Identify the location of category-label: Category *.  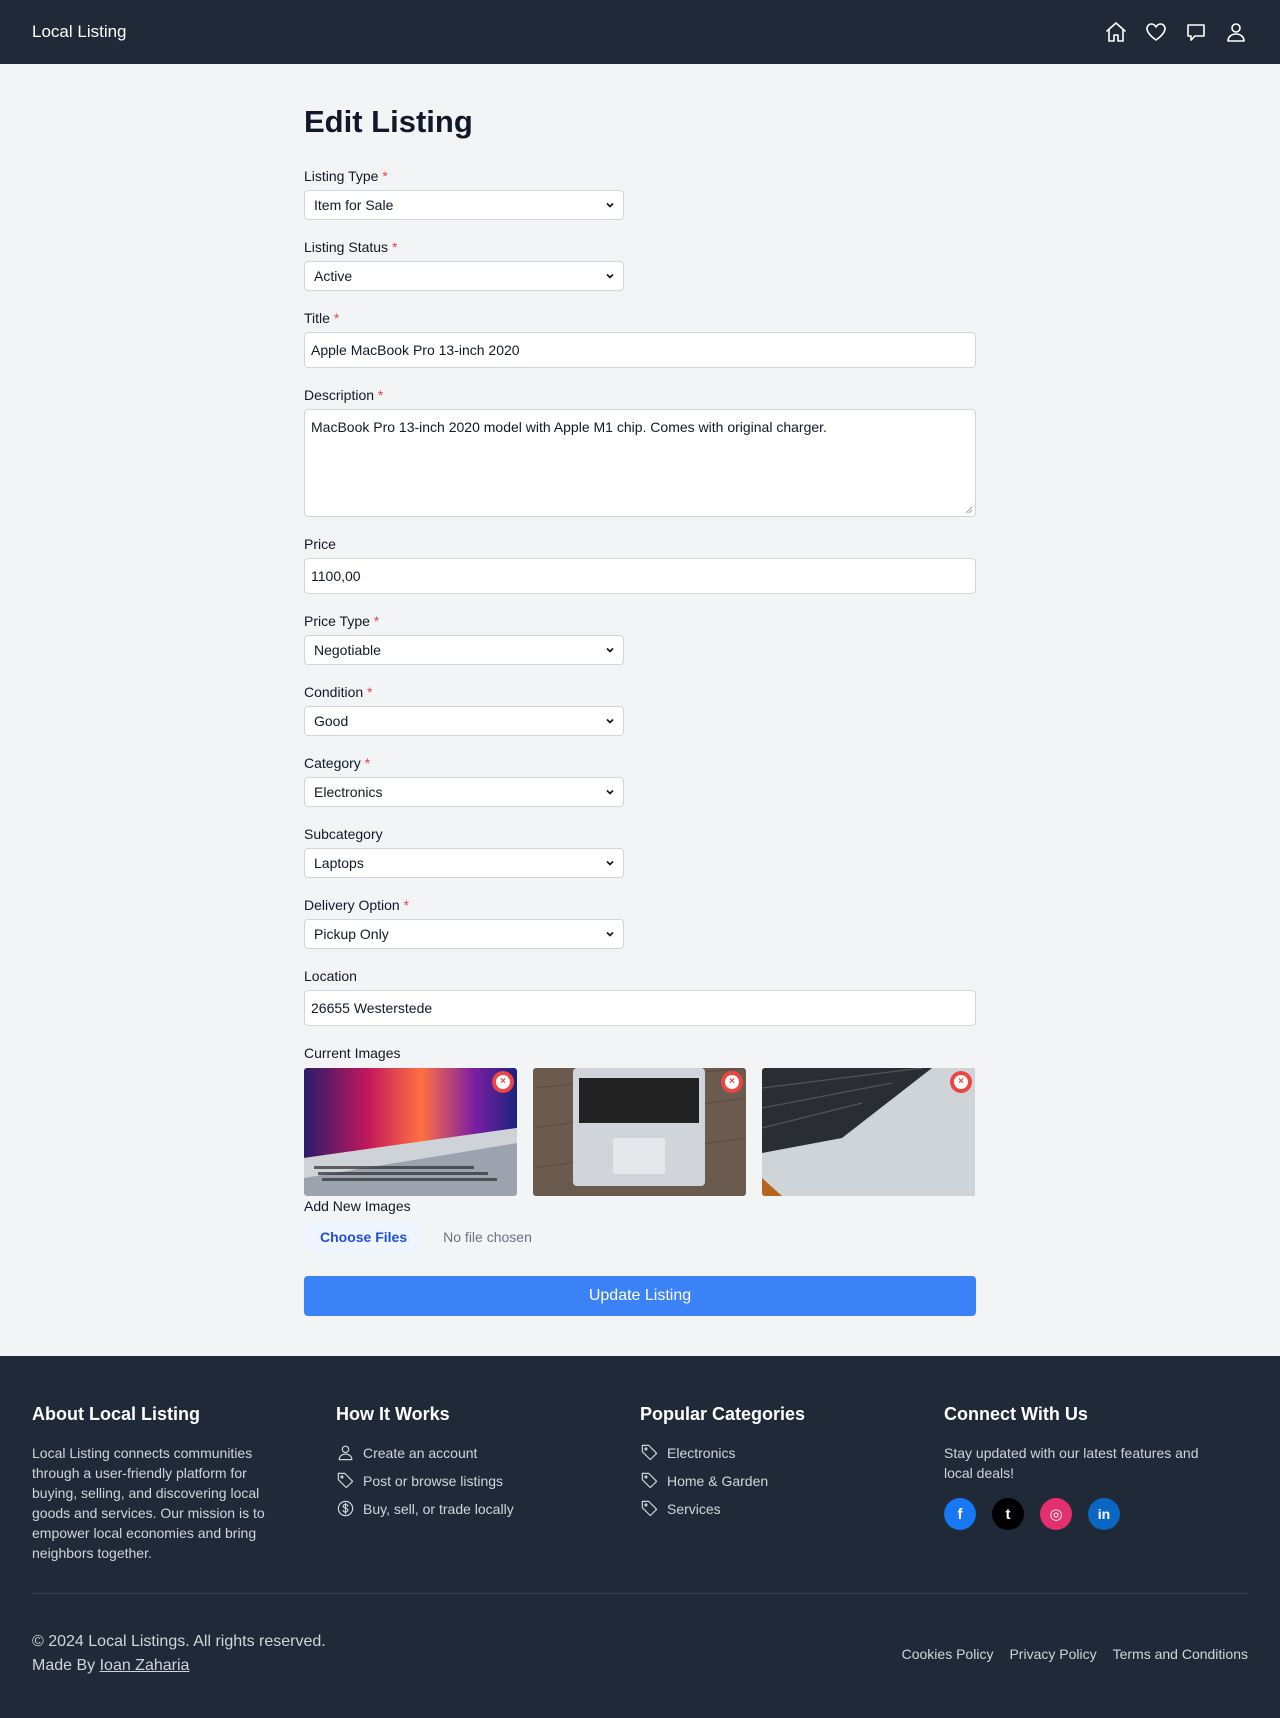
(337, 763).